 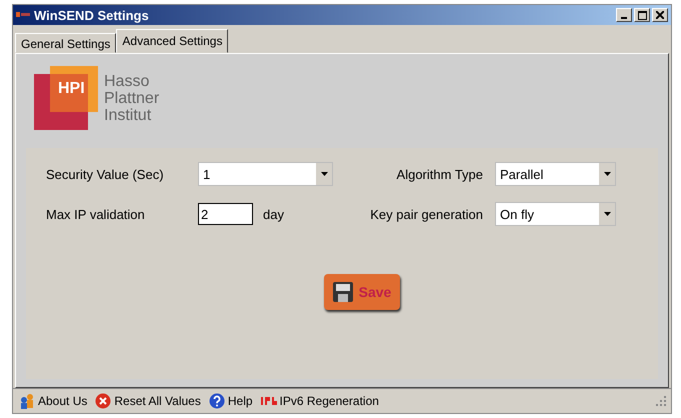 What do you see at coordinates (273, 214) in the screenshot?
I see `unit-label: day` at bounding box center [273, 214].